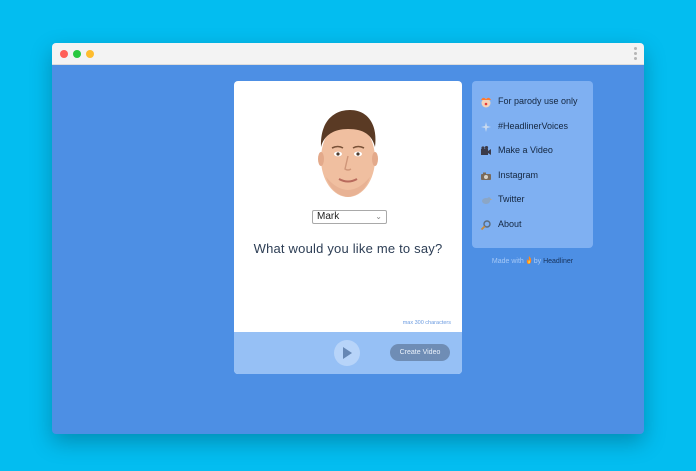 Image resolution: width=696 pixels, height=471 pixels. Describe the element at coordinates (486, 176) in the screenshot. I see `camera-icon` at that location.